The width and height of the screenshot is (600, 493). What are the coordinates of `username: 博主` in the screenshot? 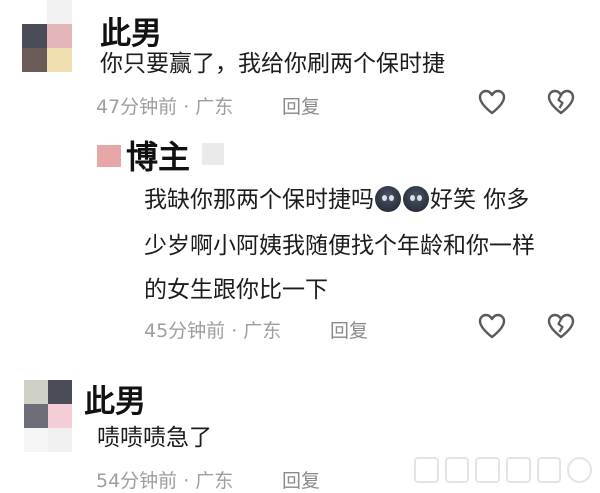 It's located at (158, 155).